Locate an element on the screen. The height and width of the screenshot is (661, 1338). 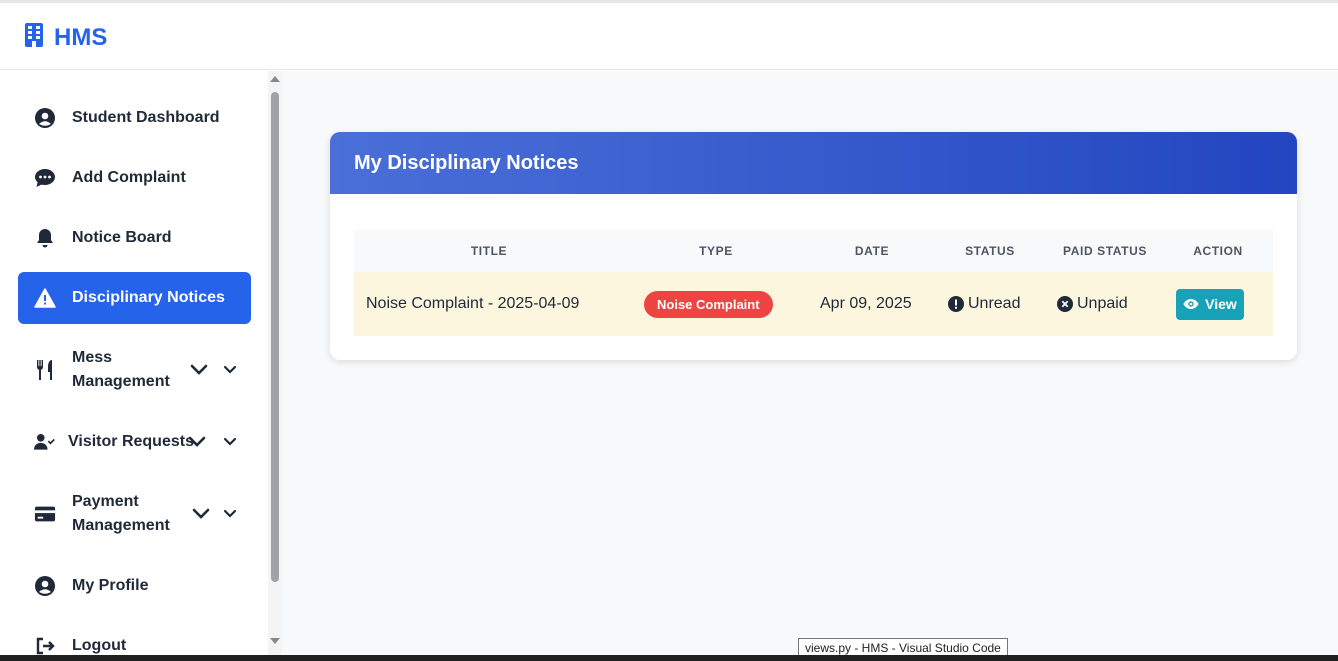
sidebar-item-label: Student Dashboard is located at coordinates (146, 117).